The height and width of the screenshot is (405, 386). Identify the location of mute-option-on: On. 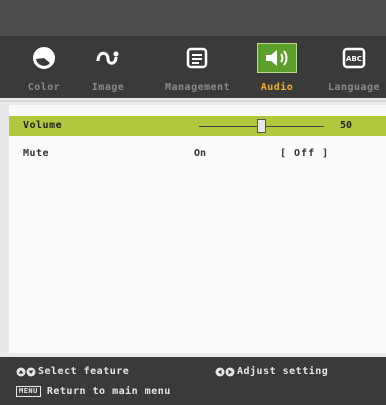
(200, 153).